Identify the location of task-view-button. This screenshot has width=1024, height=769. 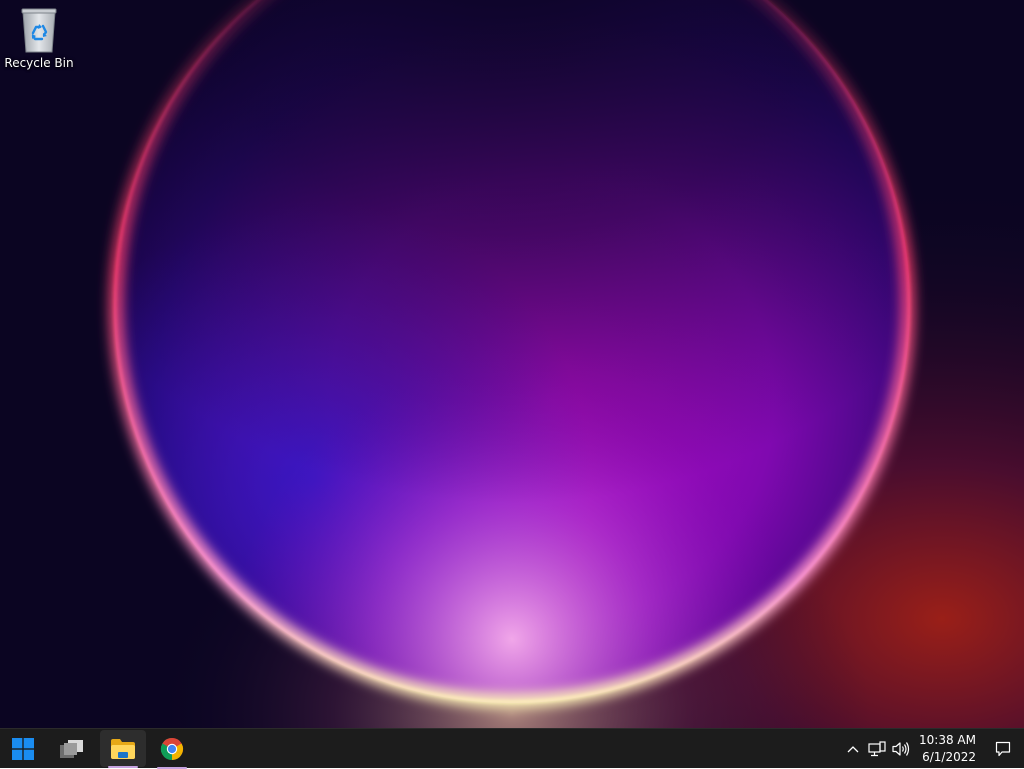
(72, 748).